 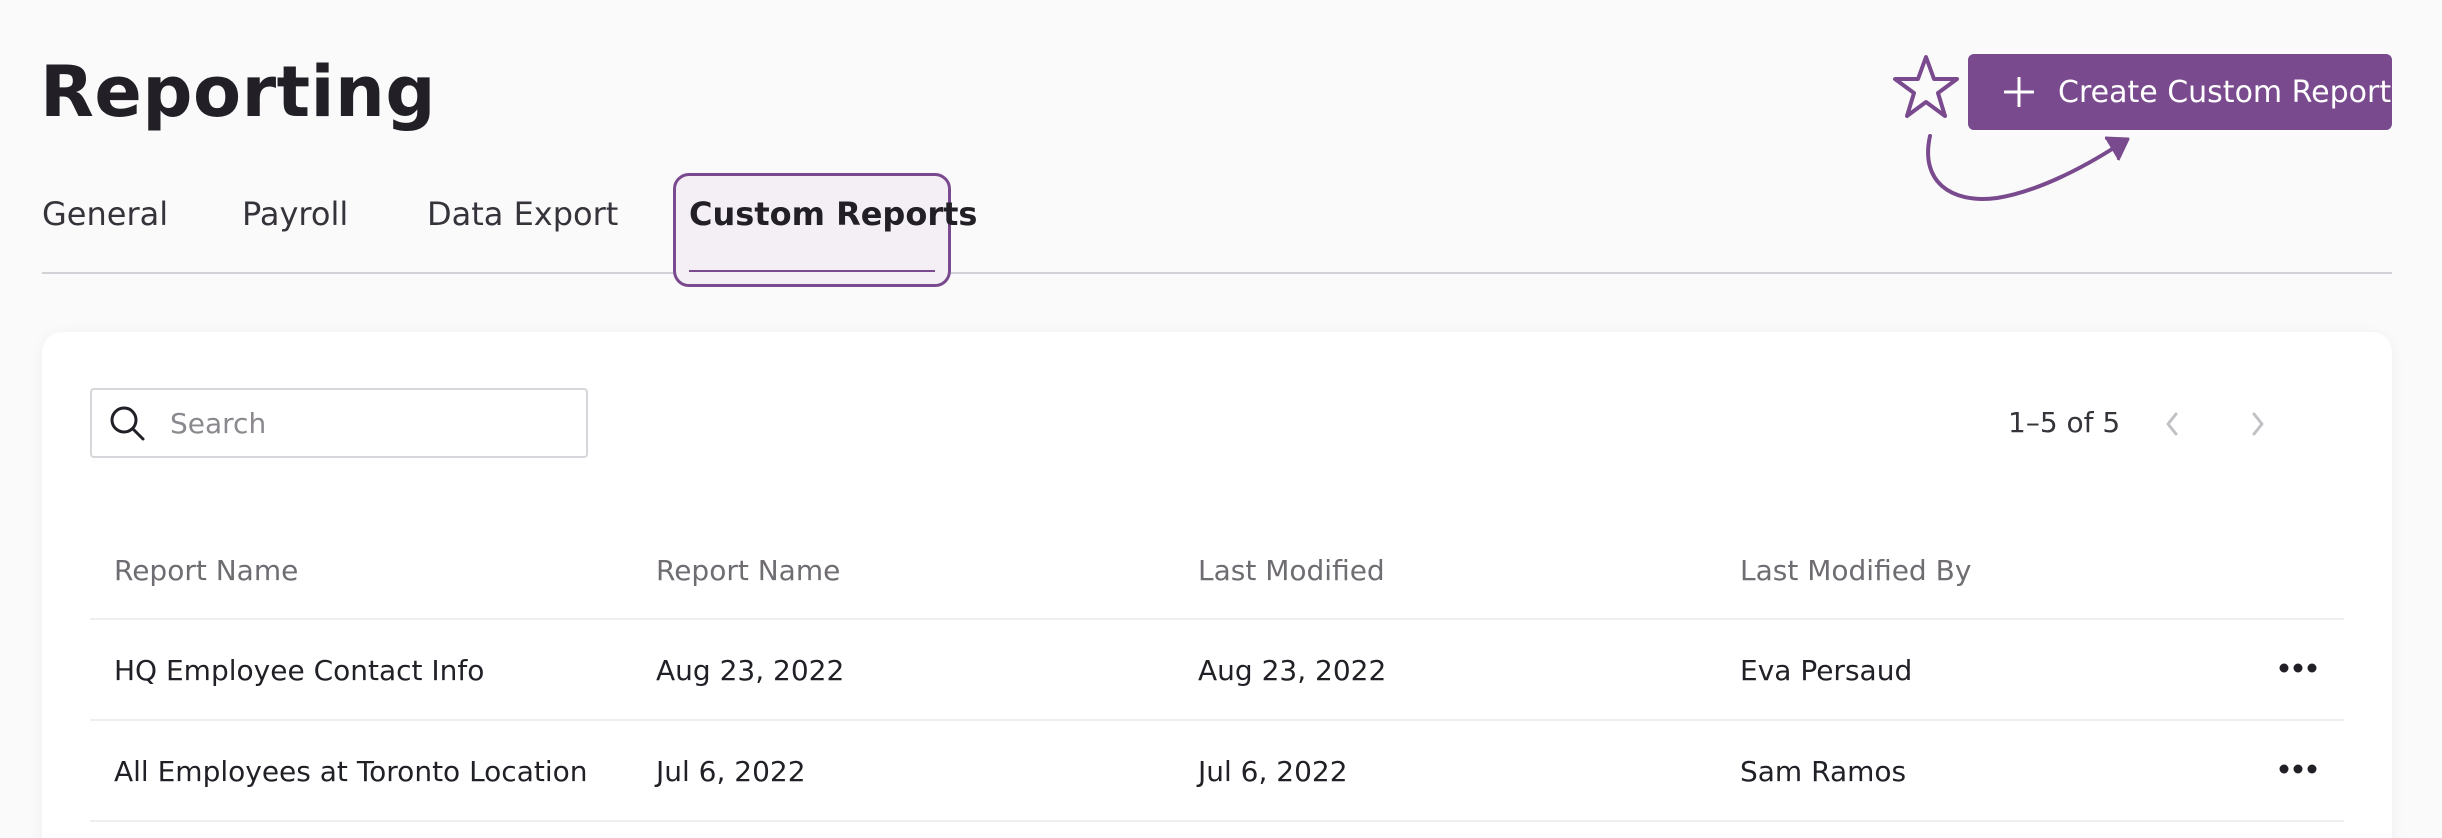 What do you see at coordinates (2064, 422) in the screenshot?
I see `pagination-label: 1–5 of 5` at bounding box center [2064, 422].